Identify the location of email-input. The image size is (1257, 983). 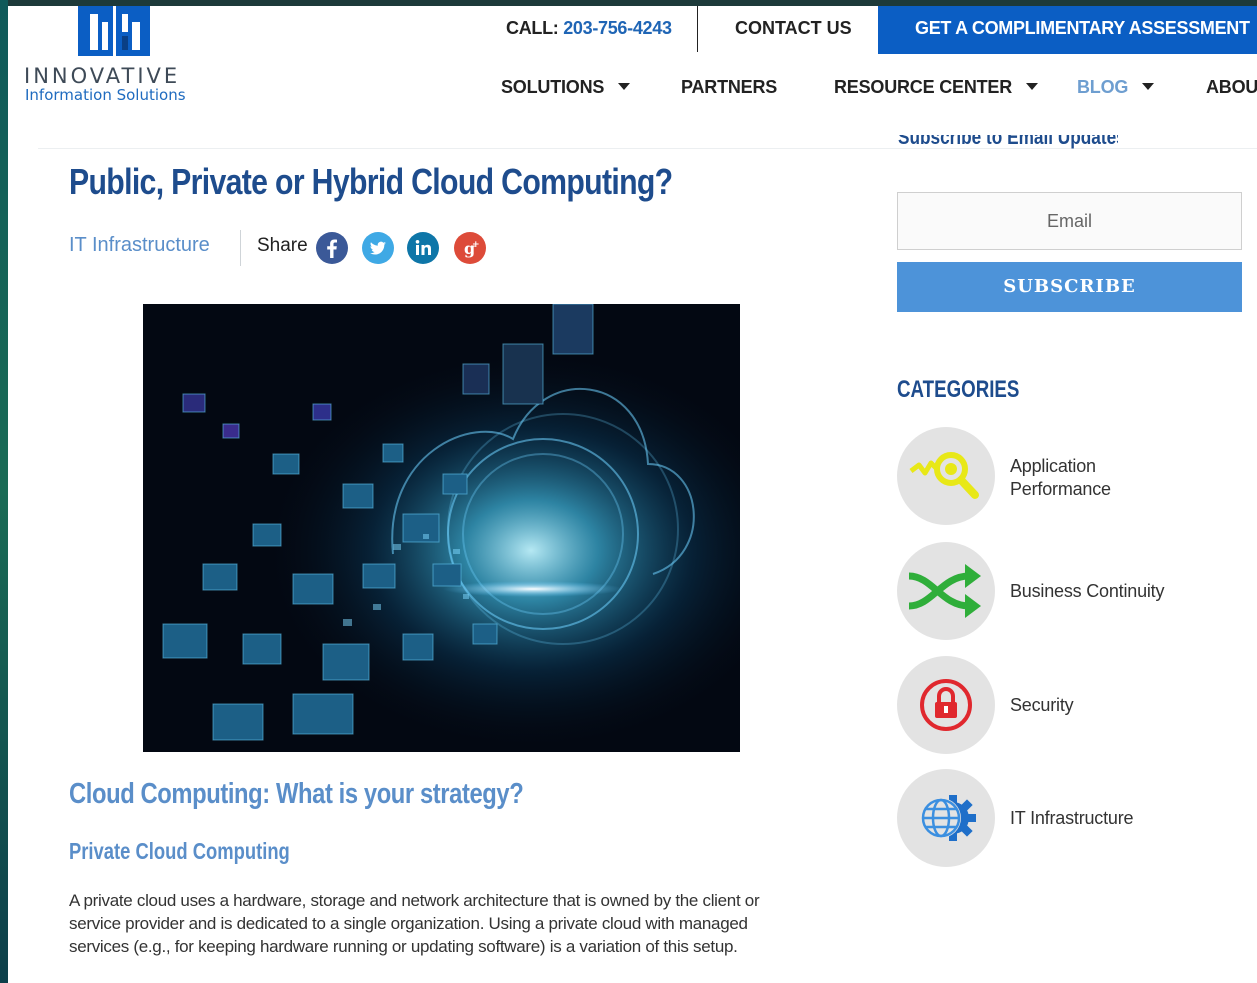
(1069, 221).